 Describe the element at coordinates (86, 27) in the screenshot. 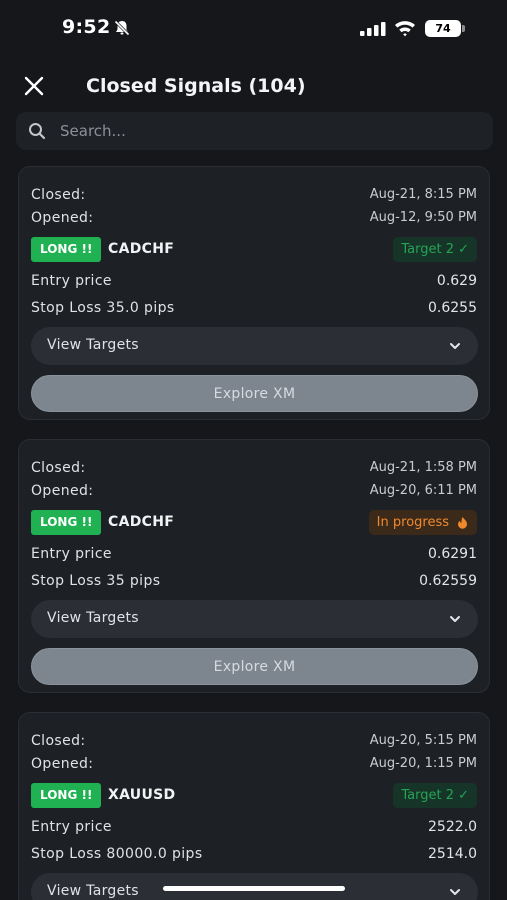

I see `status-time: 9:52` at that location.